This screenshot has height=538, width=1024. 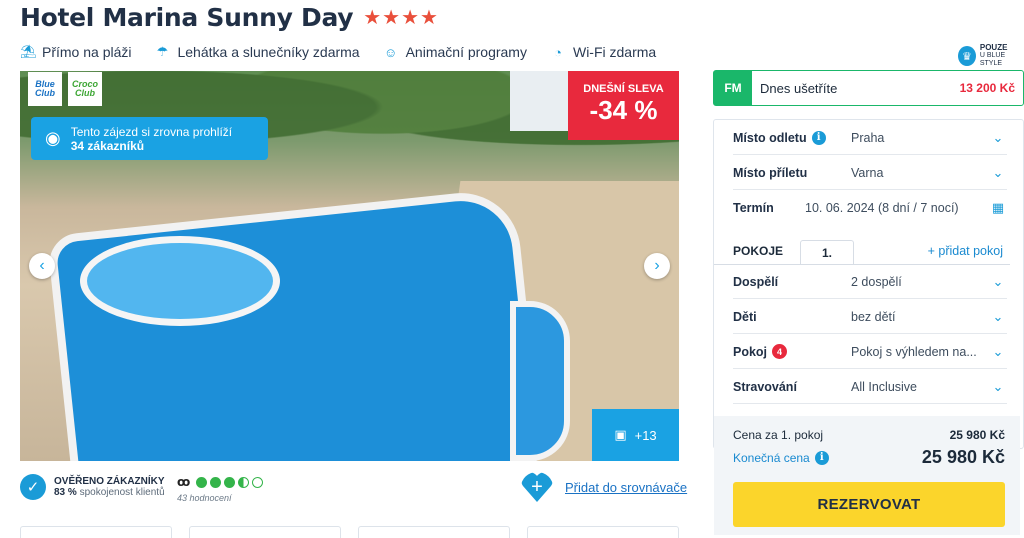 I want to click on term-label: Termín, so click(x=753, y=208).